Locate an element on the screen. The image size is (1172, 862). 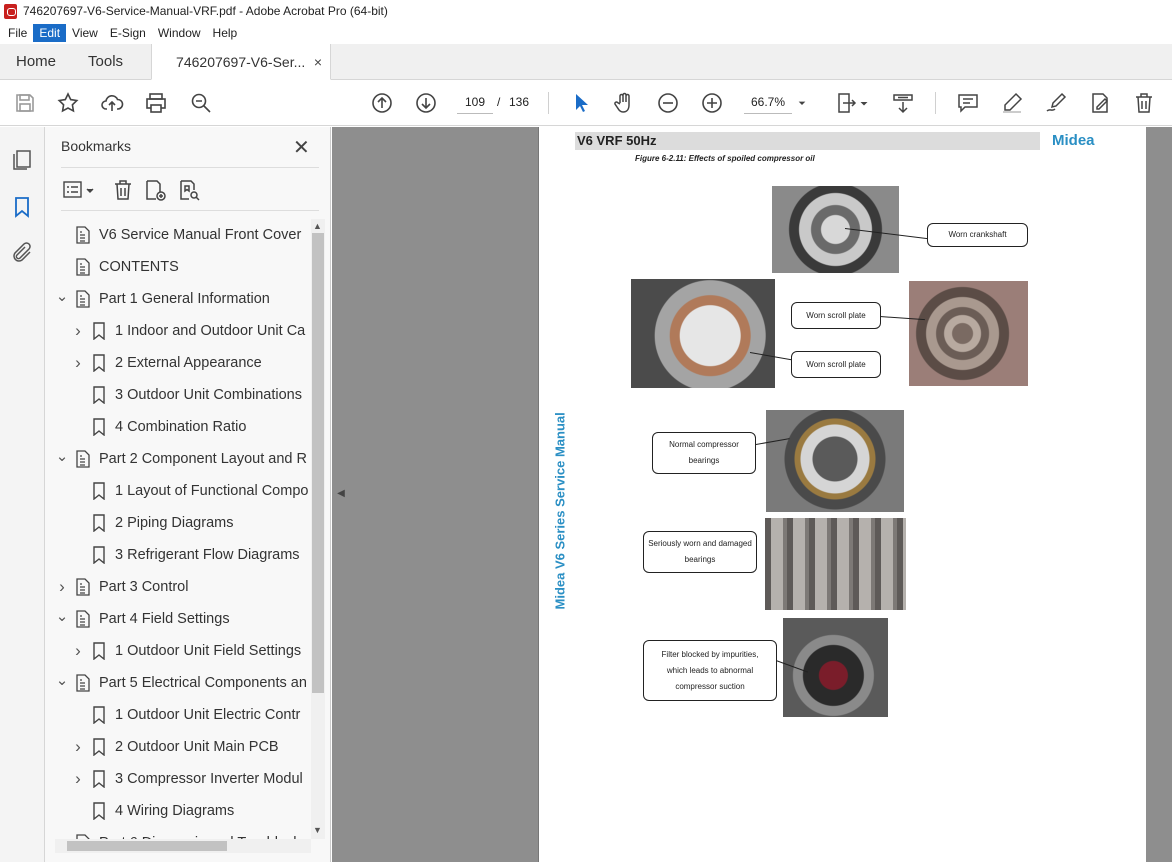
bookmark-item: › 1 Outdoor Unit Field Settings is located at coordinates (191, 651).